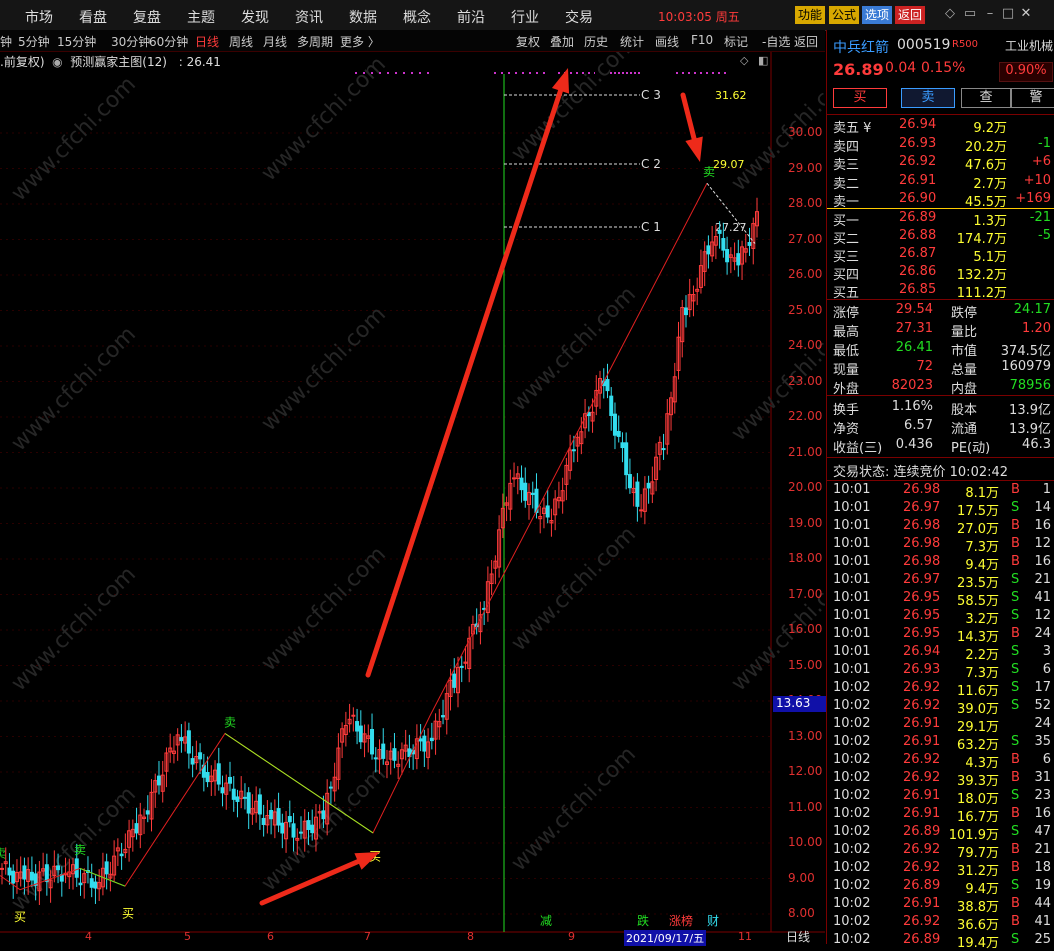 The height and width of the screenshot is (951, 1054). Describe the element at coordinates (940, 869) in the screenshot. I see `tick-row: 10:02 26.92 31.2万 B 18` at that location.